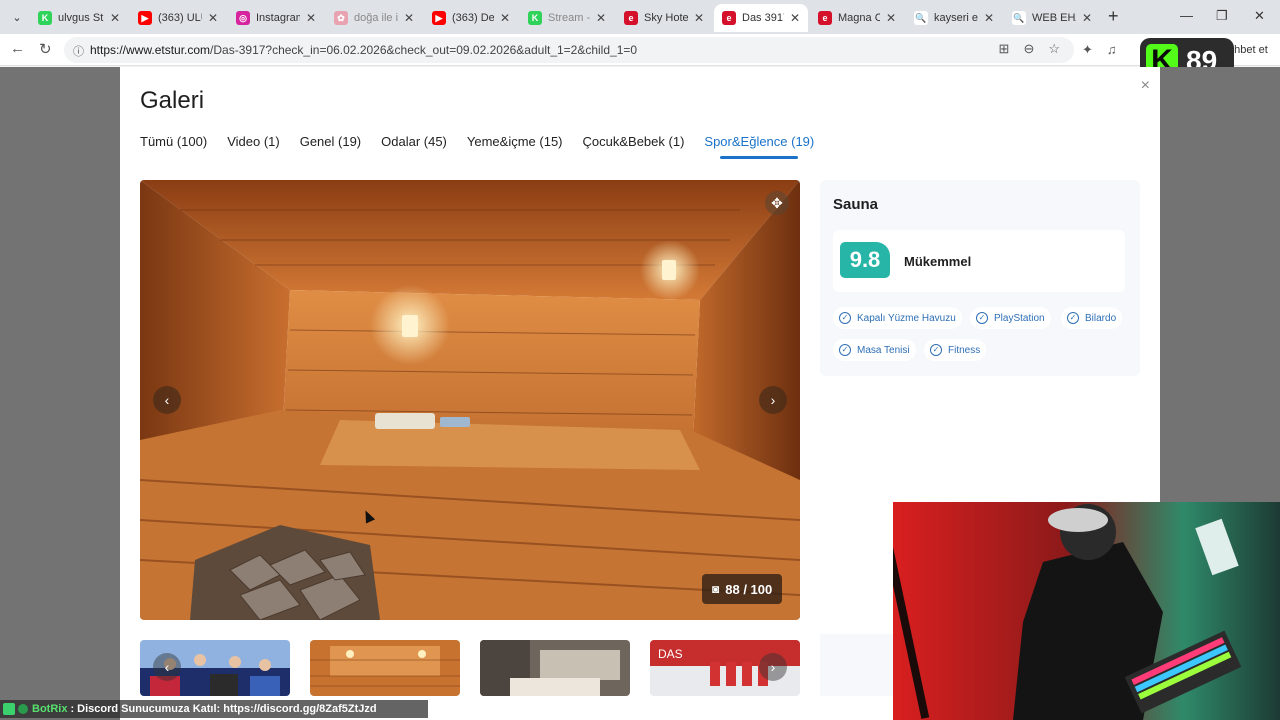 The width and height of the screenshot is (1280, 720). Describe the element at coordinates (17, 48) in the screenshot. I see `back-arrow-icon: ←` at that location.